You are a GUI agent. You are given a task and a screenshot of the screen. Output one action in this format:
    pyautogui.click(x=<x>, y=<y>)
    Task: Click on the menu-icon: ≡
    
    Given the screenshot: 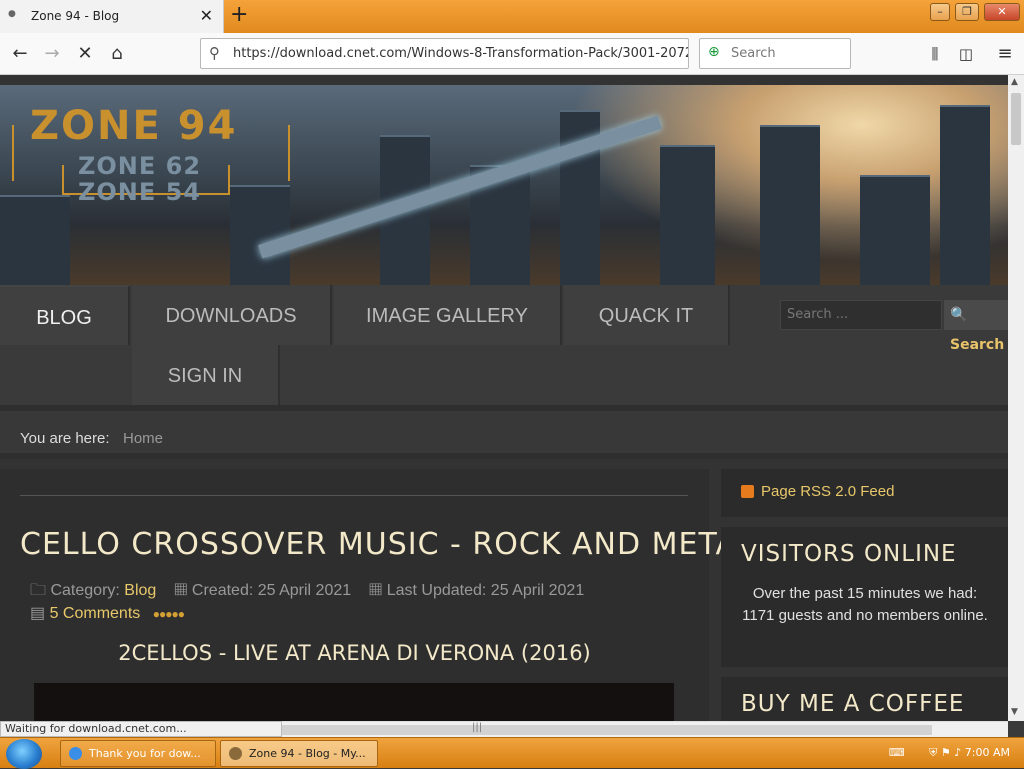 What is the action you would take?
    pyautogui.click(x=1005, y=54)
    